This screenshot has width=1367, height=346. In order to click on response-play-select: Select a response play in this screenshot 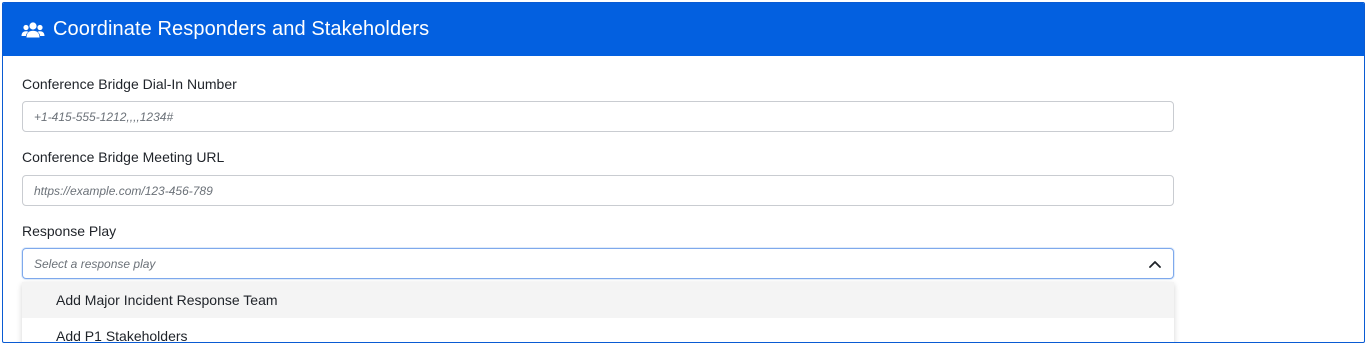, I will do `click(598, 263)`.